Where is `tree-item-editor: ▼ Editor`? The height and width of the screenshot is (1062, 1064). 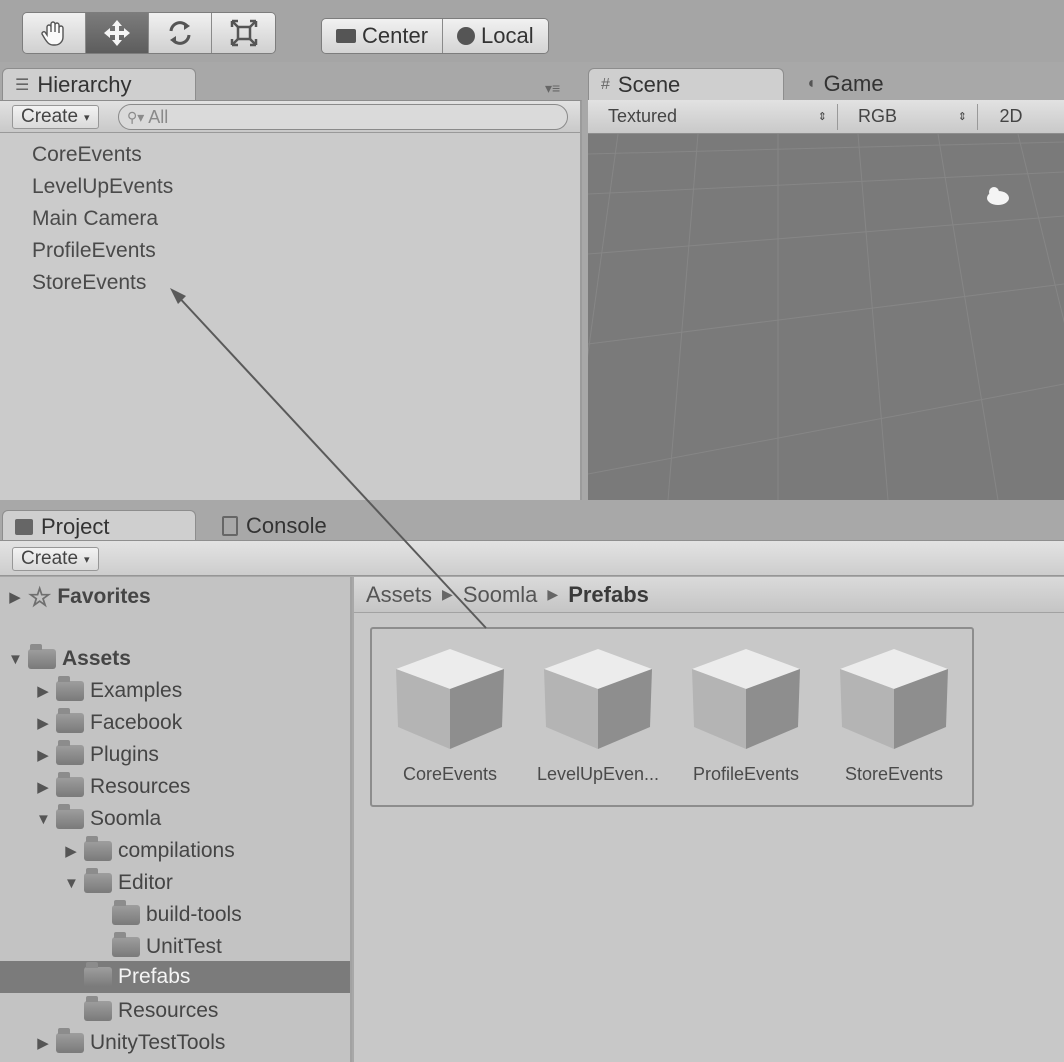 tree-item-editor: ▼ Editor is located at coordinates (118, 883).